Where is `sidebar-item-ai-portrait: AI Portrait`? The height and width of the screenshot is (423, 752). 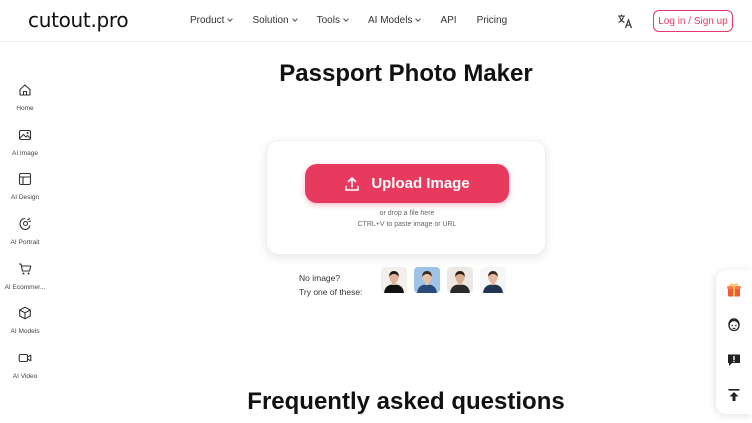
sidebar-item-ai-portrait: AI Portrait is located at coordinates (25, 231).